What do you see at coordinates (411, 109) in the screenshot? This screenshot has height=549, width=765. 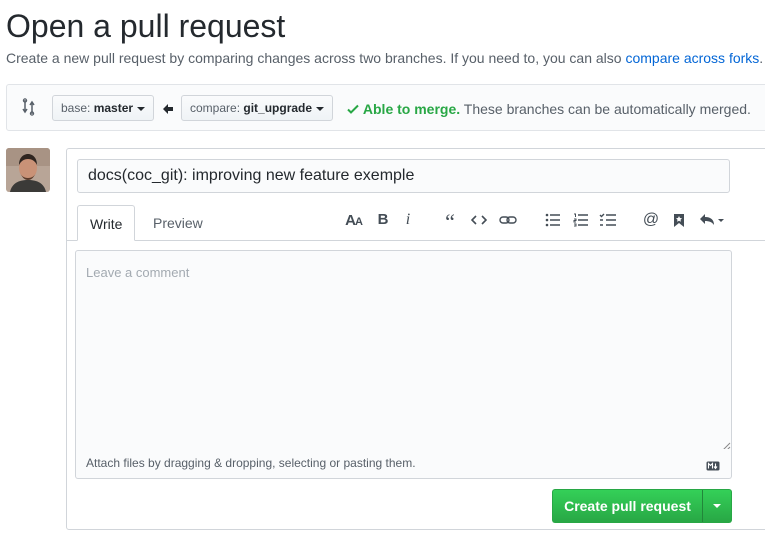 I see `merge-status-label: Able to merge.` at bounding box center [411, 109].